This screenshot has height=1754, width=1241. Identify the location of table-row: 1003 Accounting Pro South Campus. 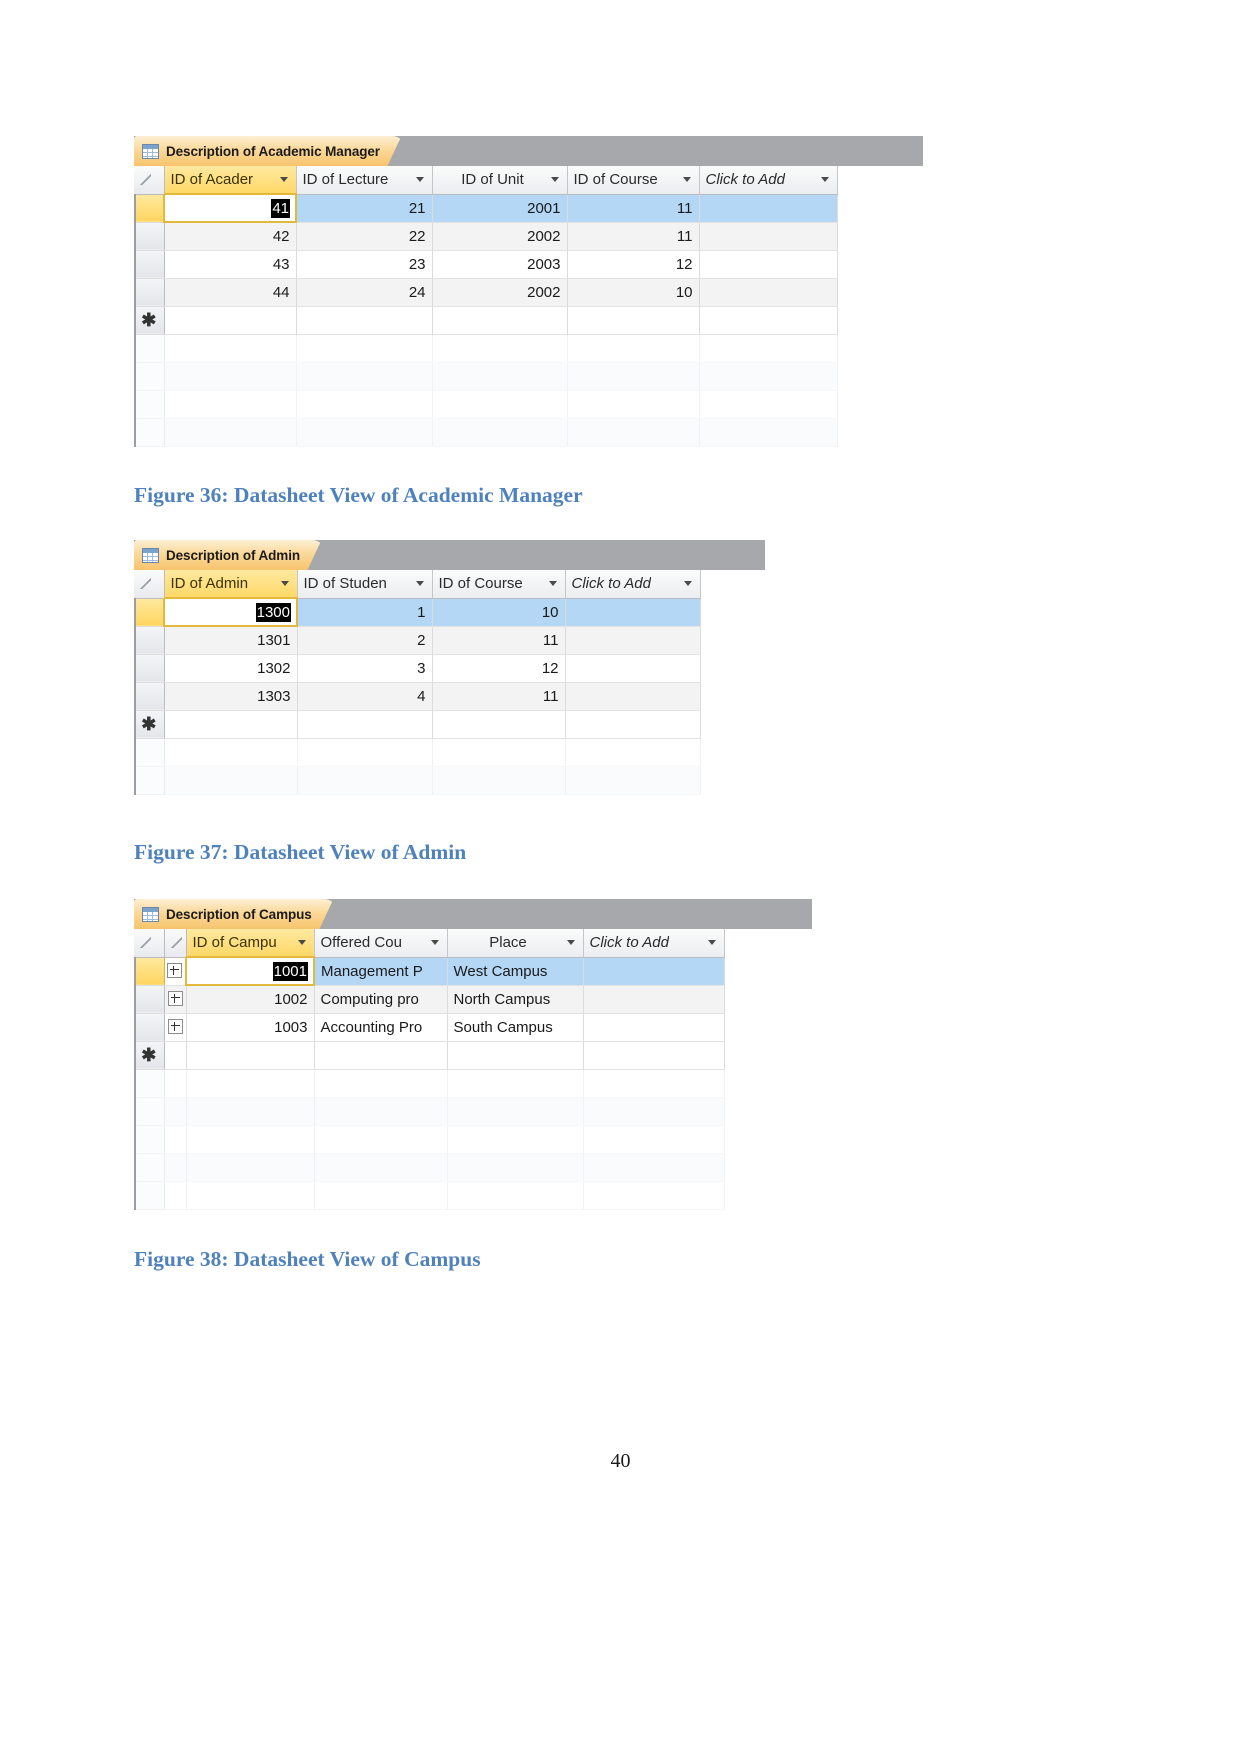
(429, 1027).